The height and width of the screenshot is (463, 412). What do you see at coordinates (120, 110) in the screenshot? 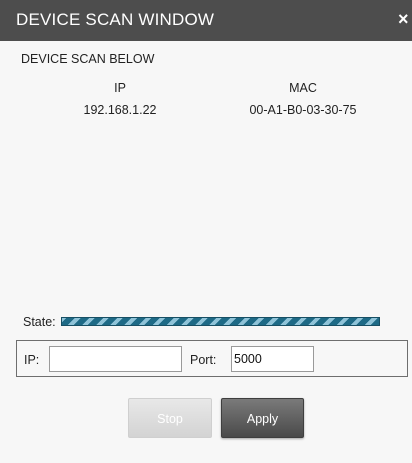
I see `device-row-ip: 192.168.1.22` at bounding box center [120, 110].